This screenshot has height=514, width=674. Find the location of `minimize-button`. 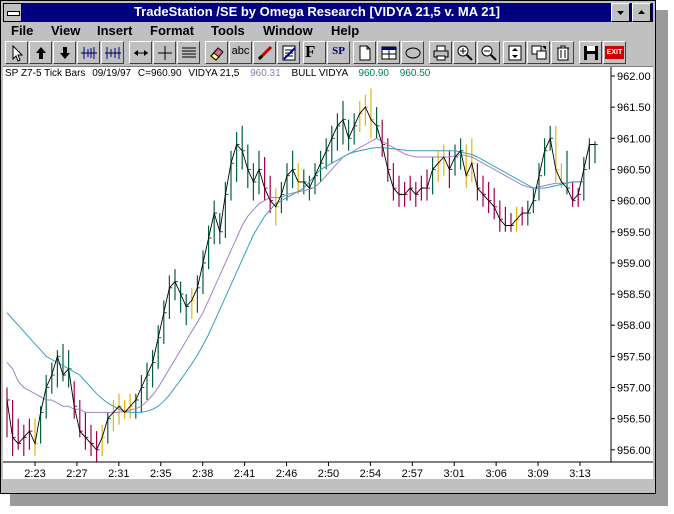

minimize-button is located at coordinates (620, 12).